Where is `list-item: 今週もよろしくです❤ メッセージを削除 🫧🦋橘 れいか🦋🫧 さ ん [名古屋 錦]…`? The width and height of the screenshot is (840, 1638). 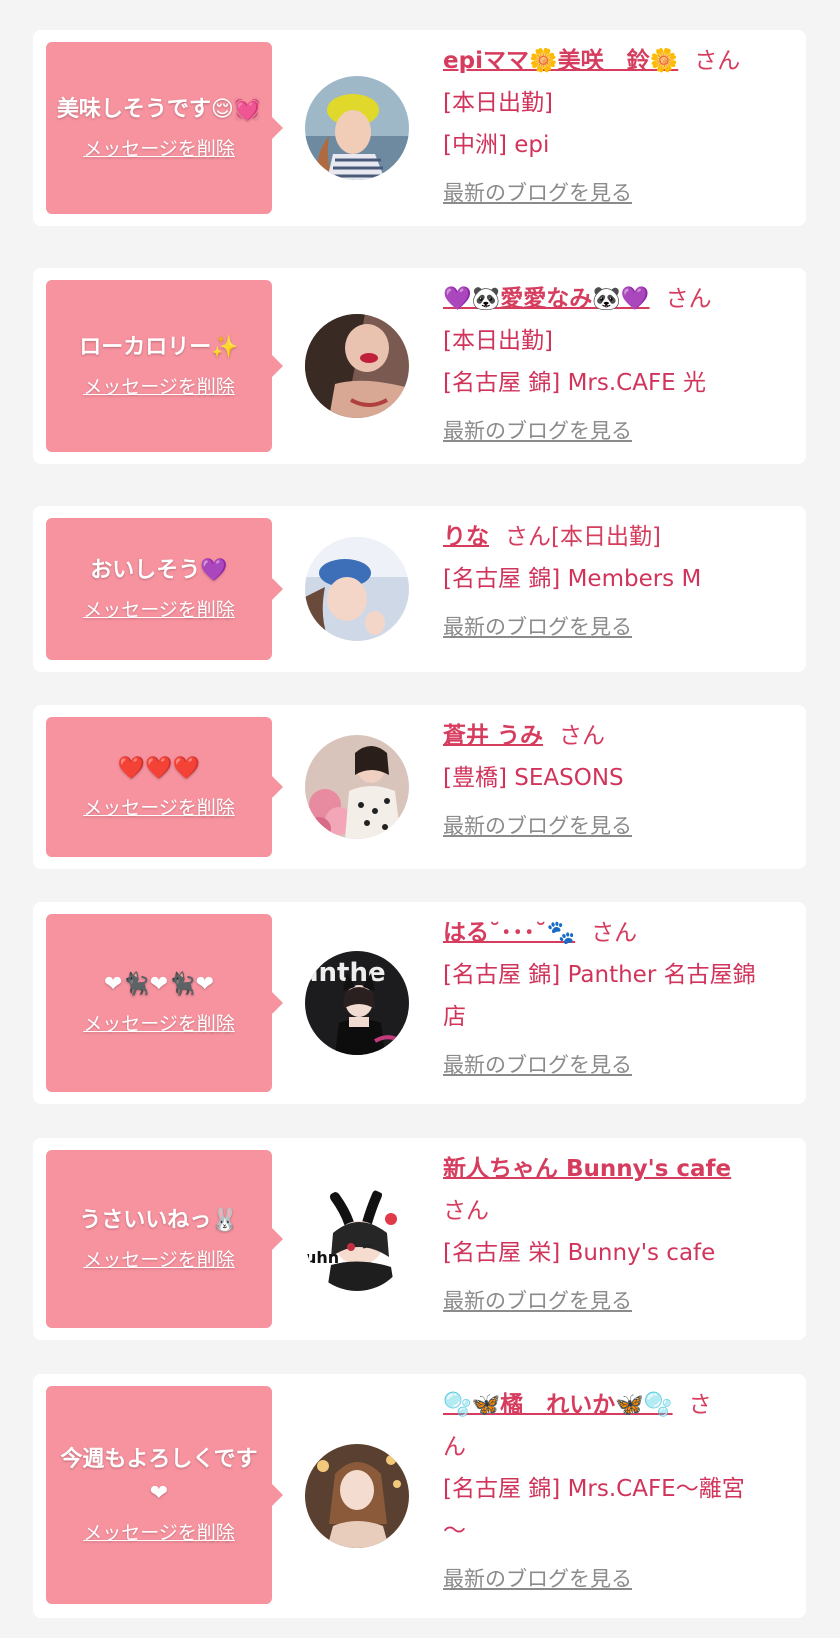 list-item: 今週もよろしくです❤ メッセージを削除 🫧🦋橘 れいか🦋🫧 さ ん [名古屋 錦]… is located at coordinates (419, 1496).